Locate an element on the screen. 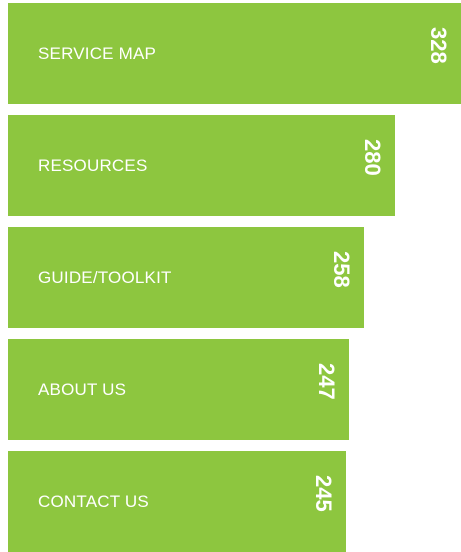  bar-category-label: CONTACT US is located at coordinates (93, 501).